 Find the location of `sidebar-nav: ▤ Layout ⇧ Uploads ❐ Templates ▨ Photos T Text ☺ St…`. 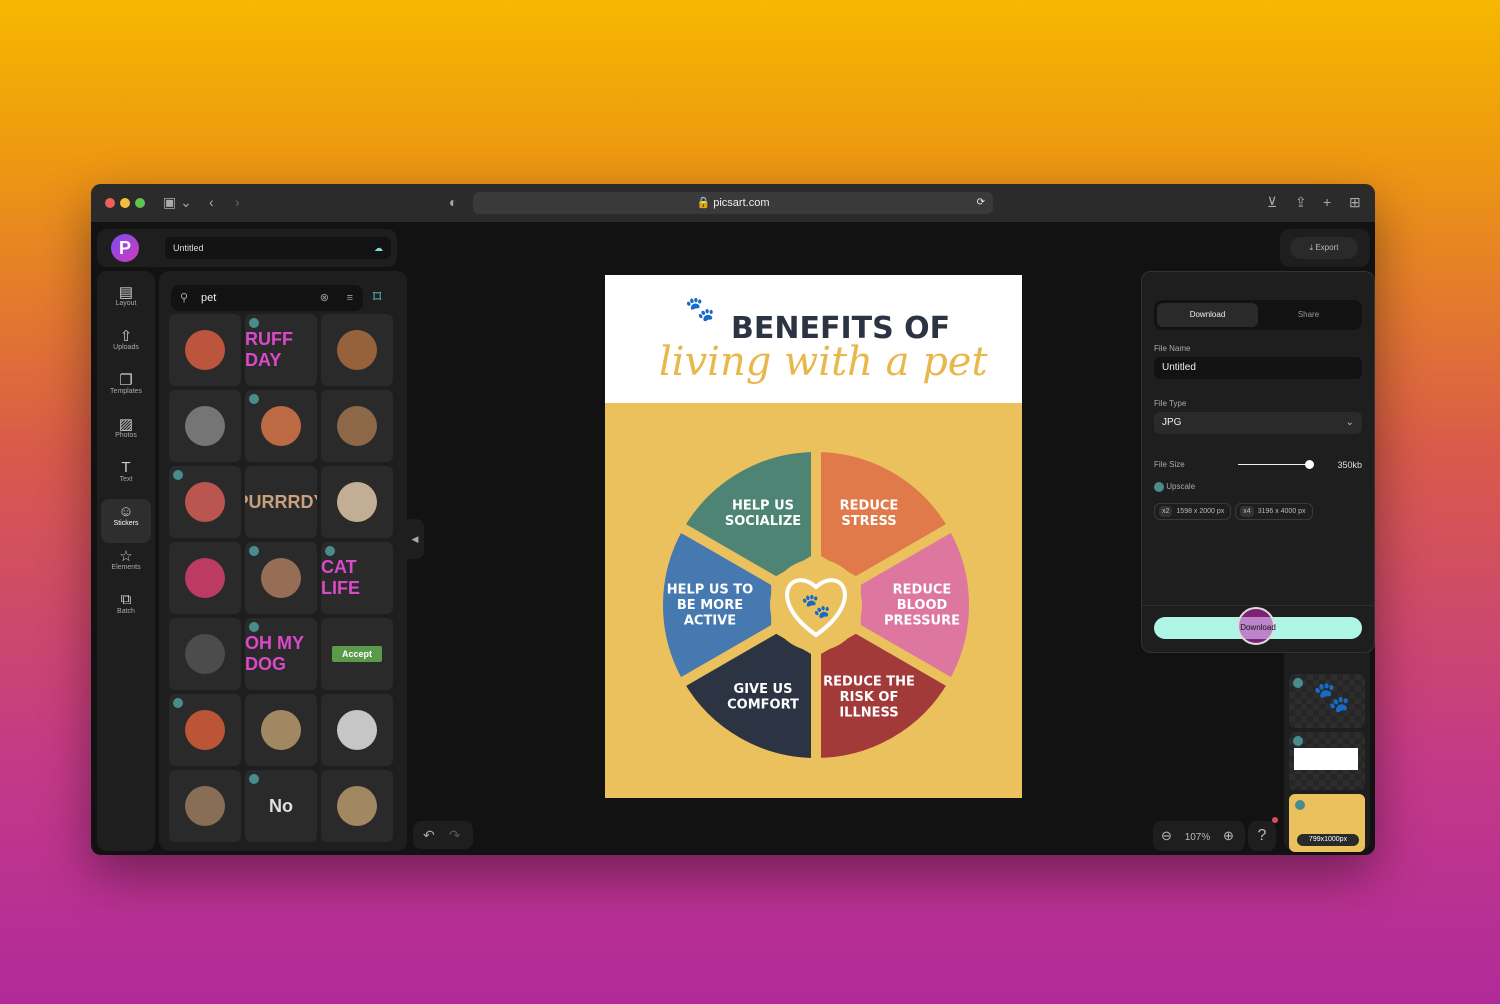

sidebar-nav: ▤ Layout ⇧ Uploads ❐ Templates ▨ Photos T Text ☺ St… is located at coordinates (126, 561).